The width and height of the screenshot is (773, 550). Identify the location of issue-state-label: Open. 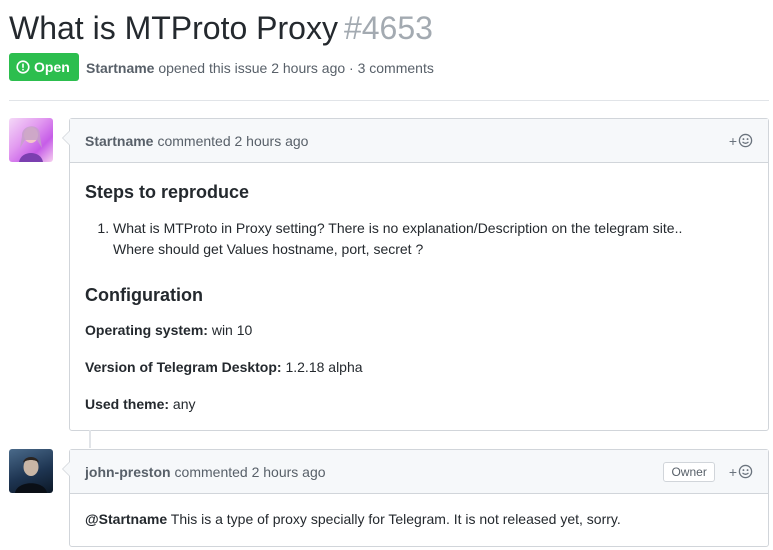
(52, 67).